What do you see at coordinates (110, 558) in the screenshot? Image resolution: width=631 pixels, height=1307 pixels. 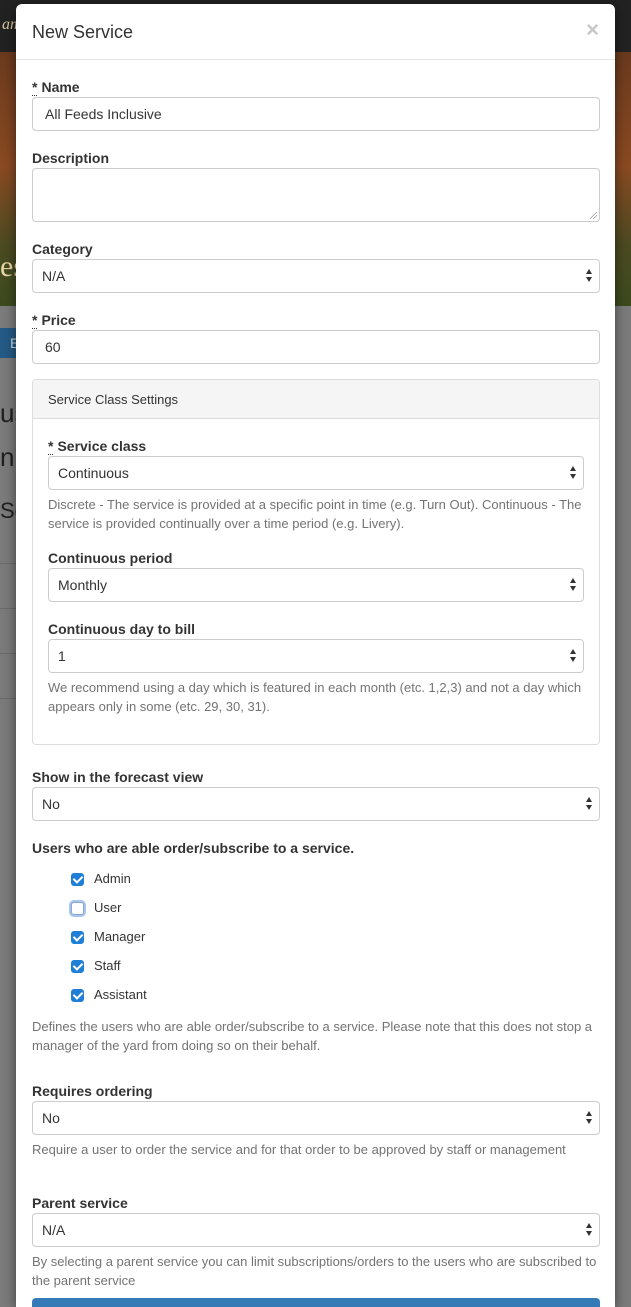 I see `continuous-period-label: Continuous period` at bounding box center [110, 558].